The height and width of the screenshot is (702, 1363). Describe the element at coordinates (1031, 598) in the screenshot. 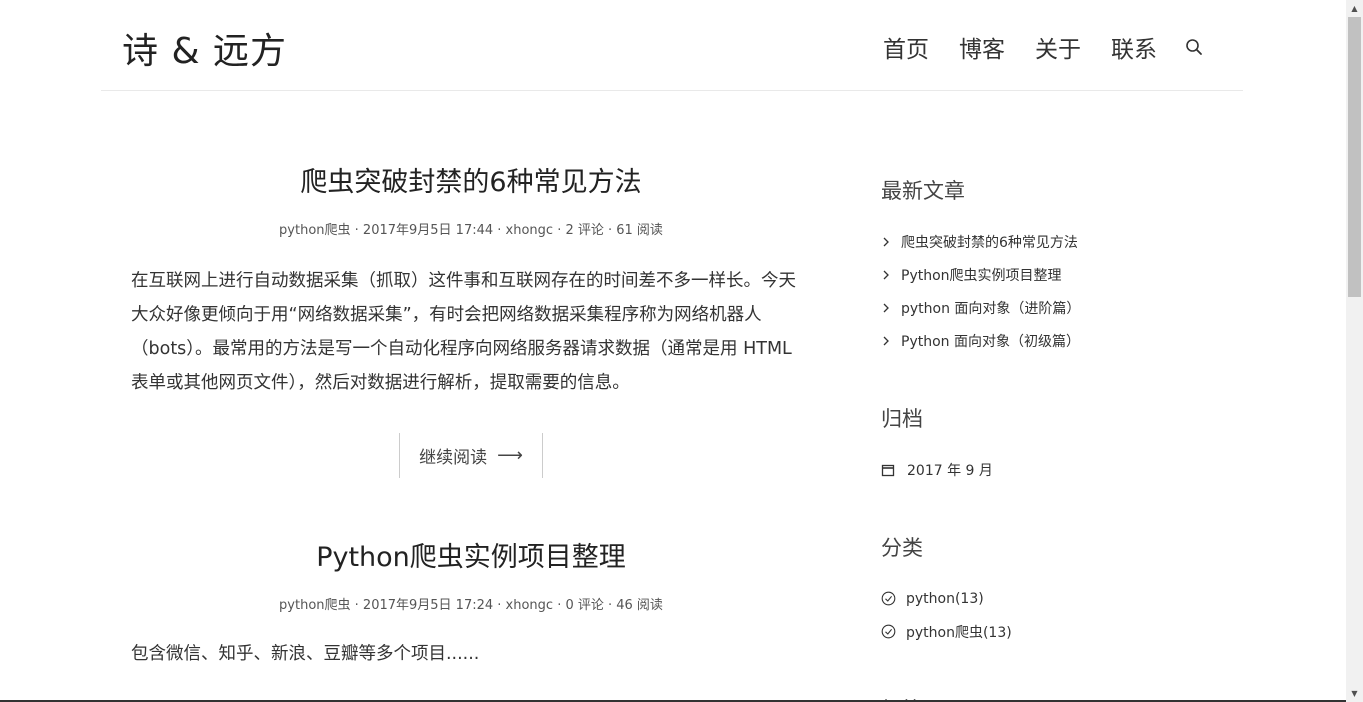

I see `list-item: python(13)` at that location.